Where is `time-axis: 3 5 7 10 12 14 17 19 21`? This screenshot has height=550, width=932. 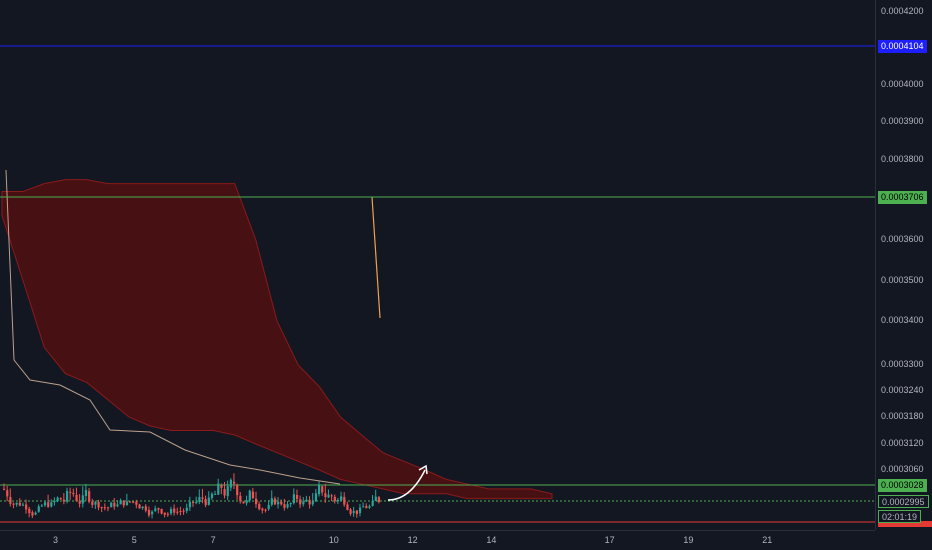 time-axis: 3 5 7 10 12 14 17 19 21 is located at coordinates (437, 540).